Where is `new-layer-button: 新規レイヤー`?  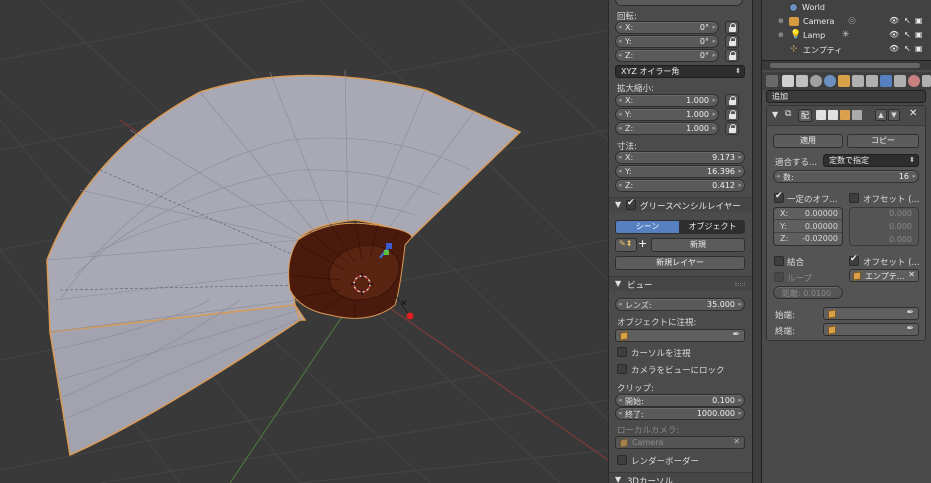
new-layer-button: 新規レイヤー is located at coordinates (680, 263).